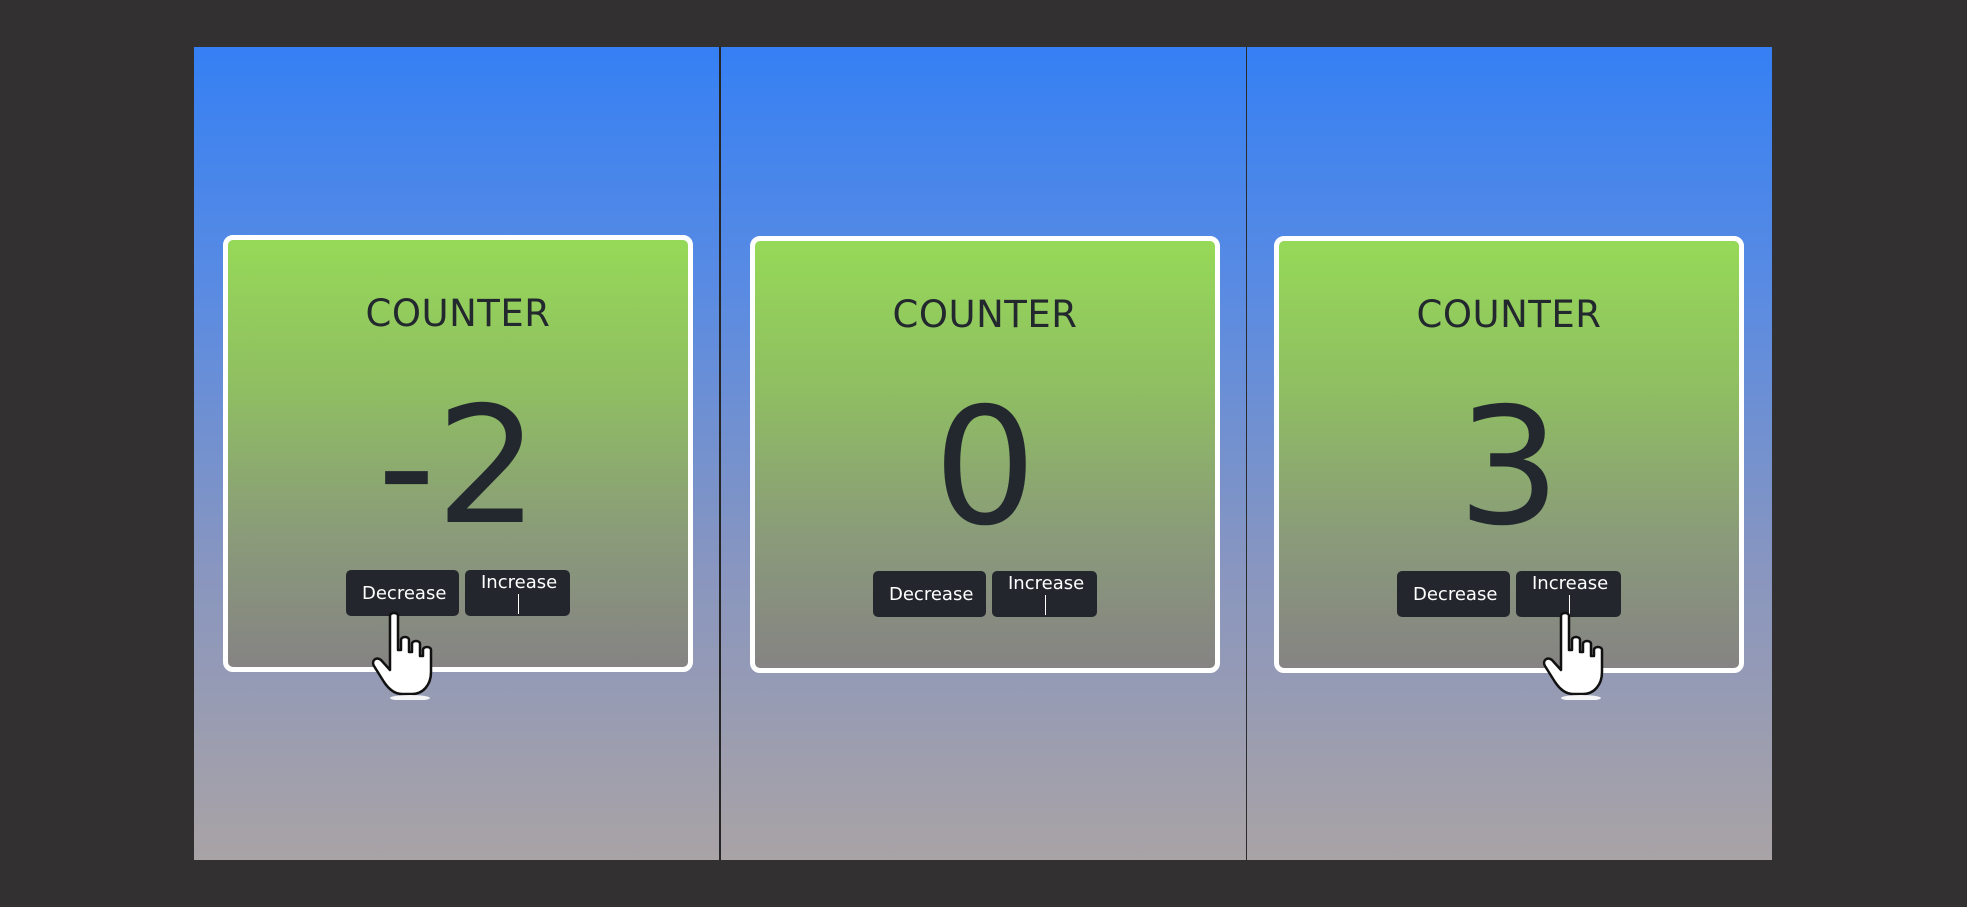 The width and height of the screenshot is (1967, 907). Describe the element at coordinates (458, 467) in the screenshot. I see `counter-value: -2` at that location.